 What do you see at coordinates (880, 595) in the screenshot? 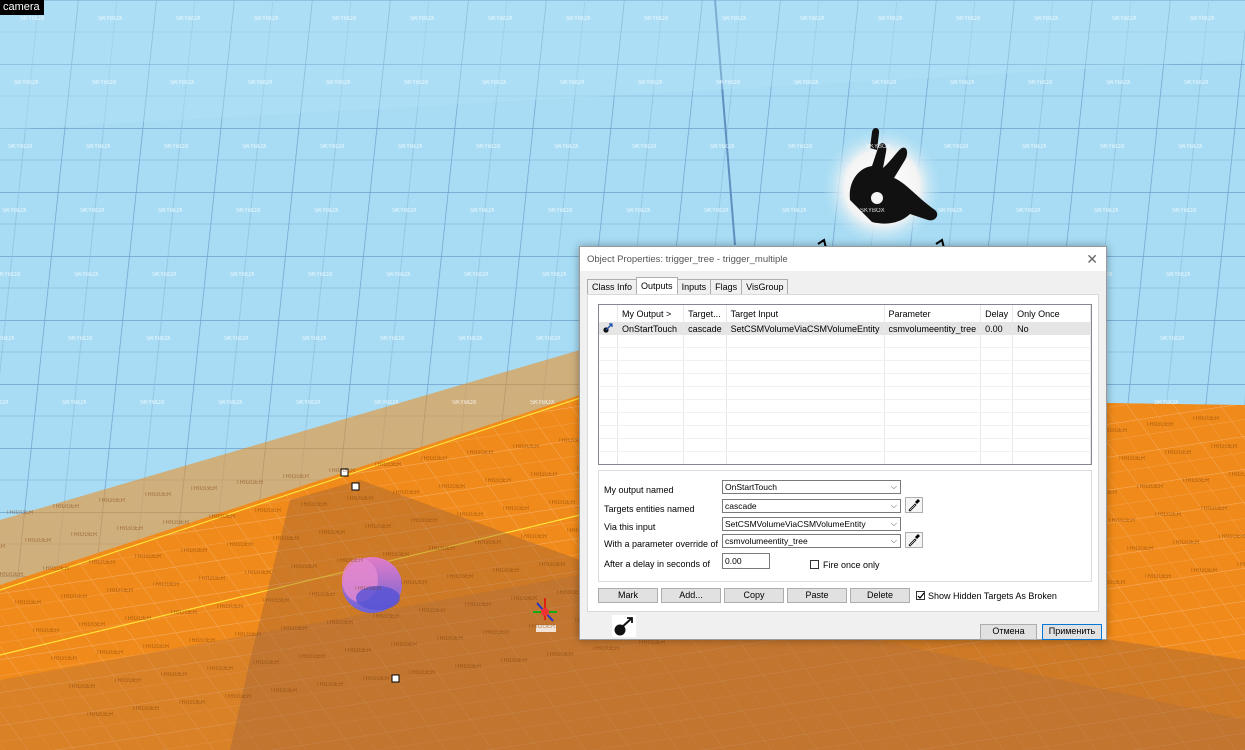
I see `delete-button: Delete` at bounding box center [880, 595].